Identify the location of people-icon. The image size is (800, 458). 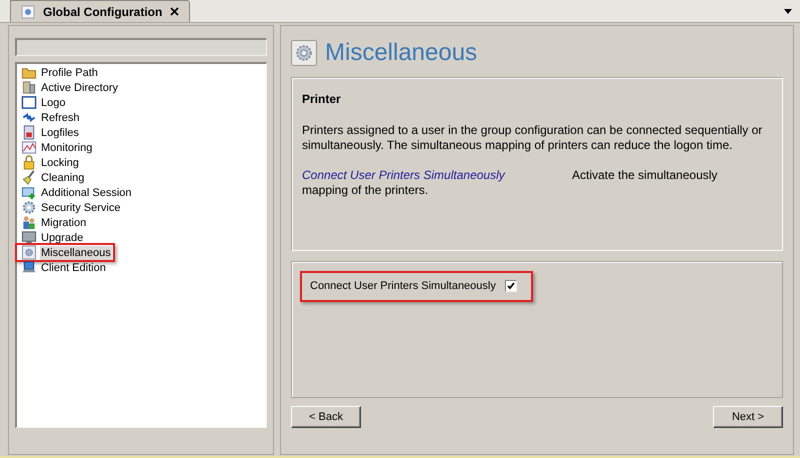
(29, 222).